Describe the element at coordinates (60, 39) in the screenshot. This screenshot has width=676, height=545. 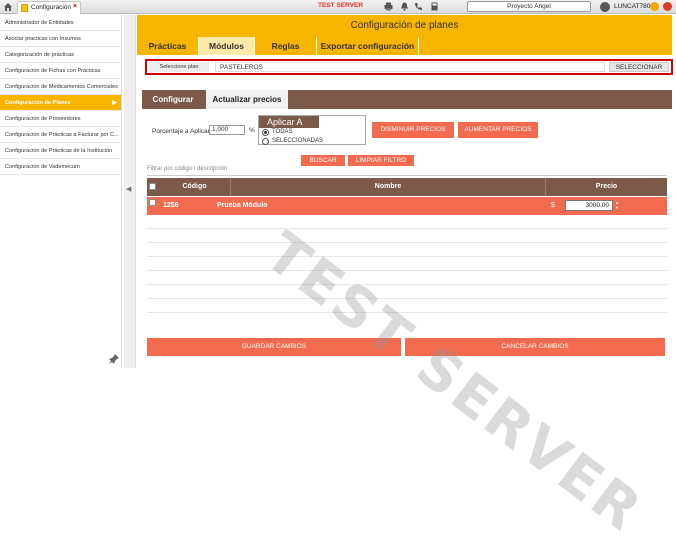
I see `sidebar-item-insumos: Asociar practicas con Insumos` at that location.